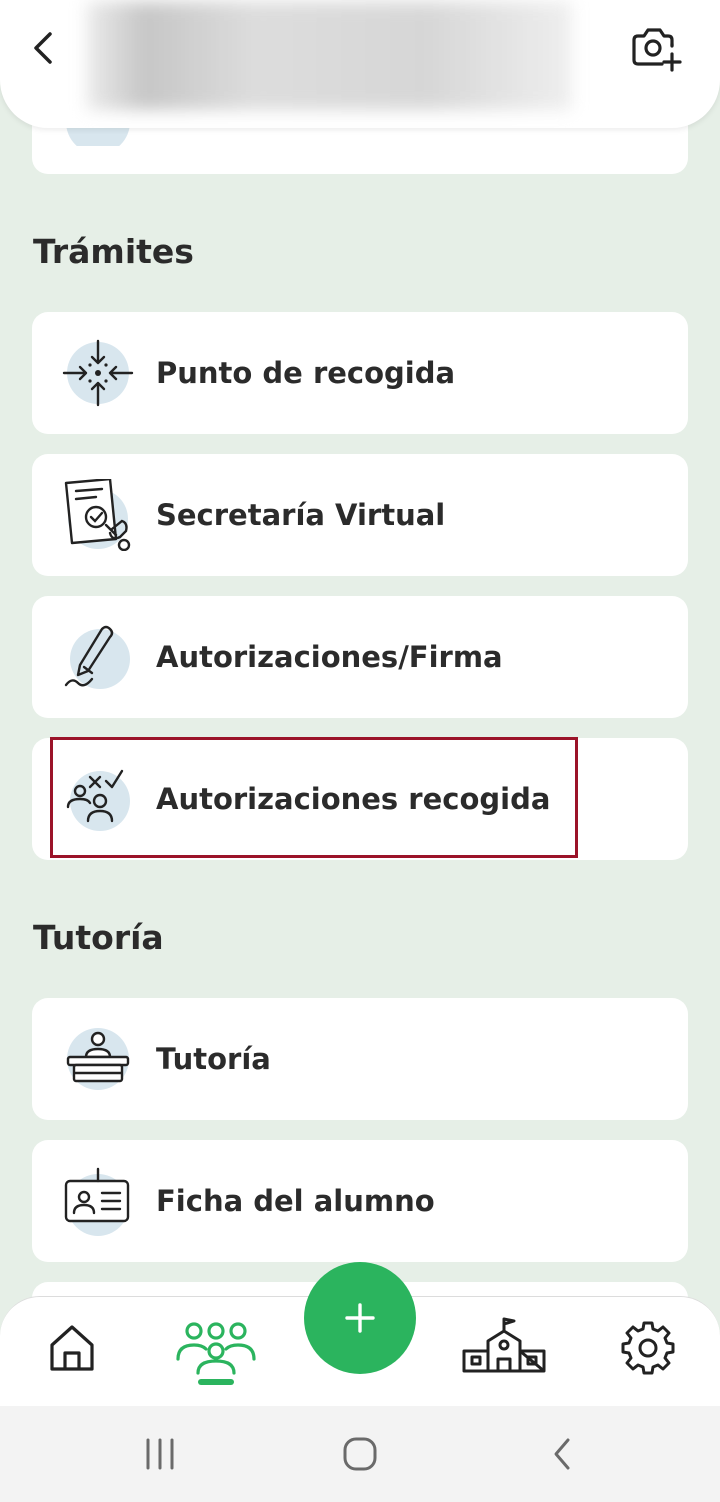 The width and height of the screenshot is (720, 1502). I want to click on add-photo-button, so click(656, 49).